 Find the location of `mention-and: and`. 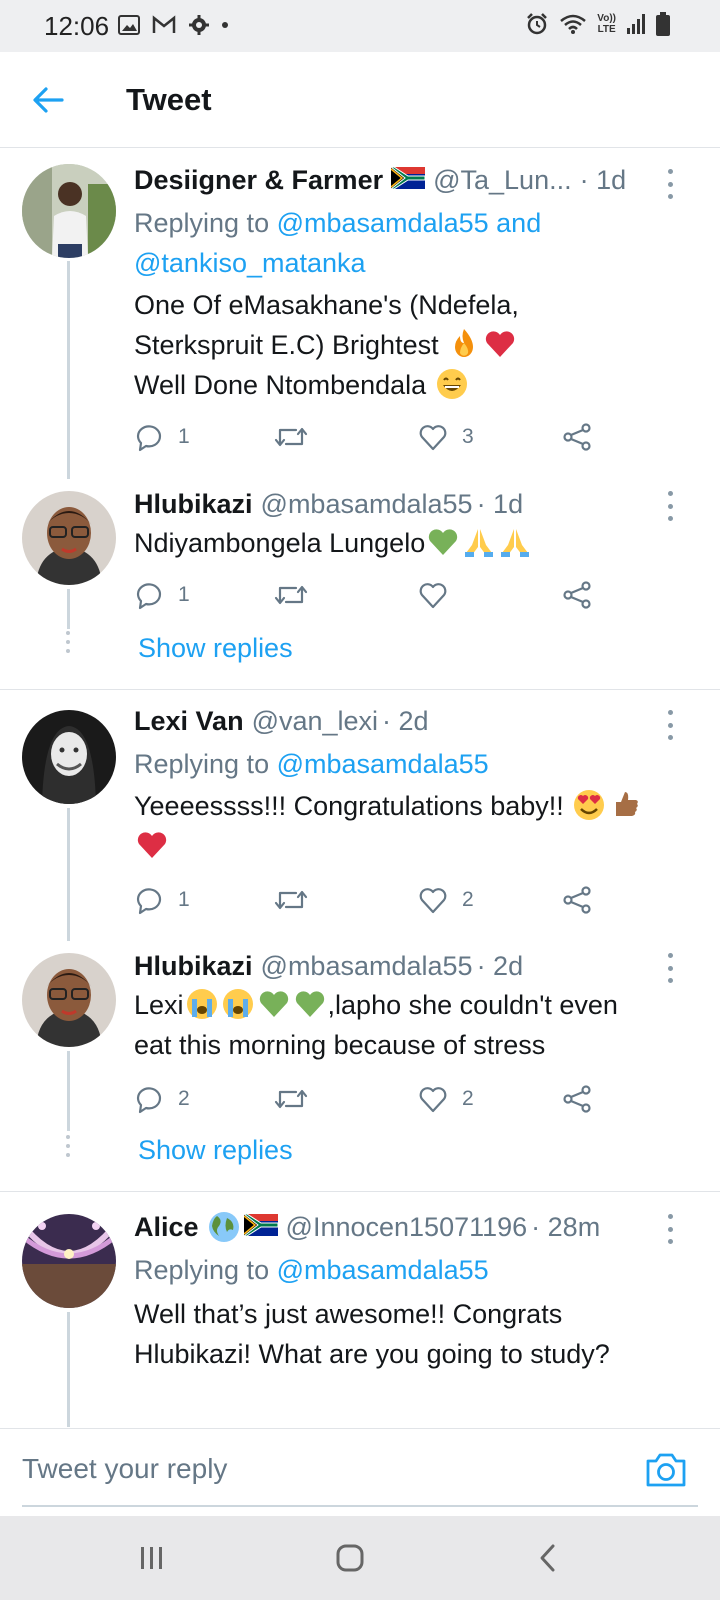

mention-and: and is located at coordinates (518, 223).